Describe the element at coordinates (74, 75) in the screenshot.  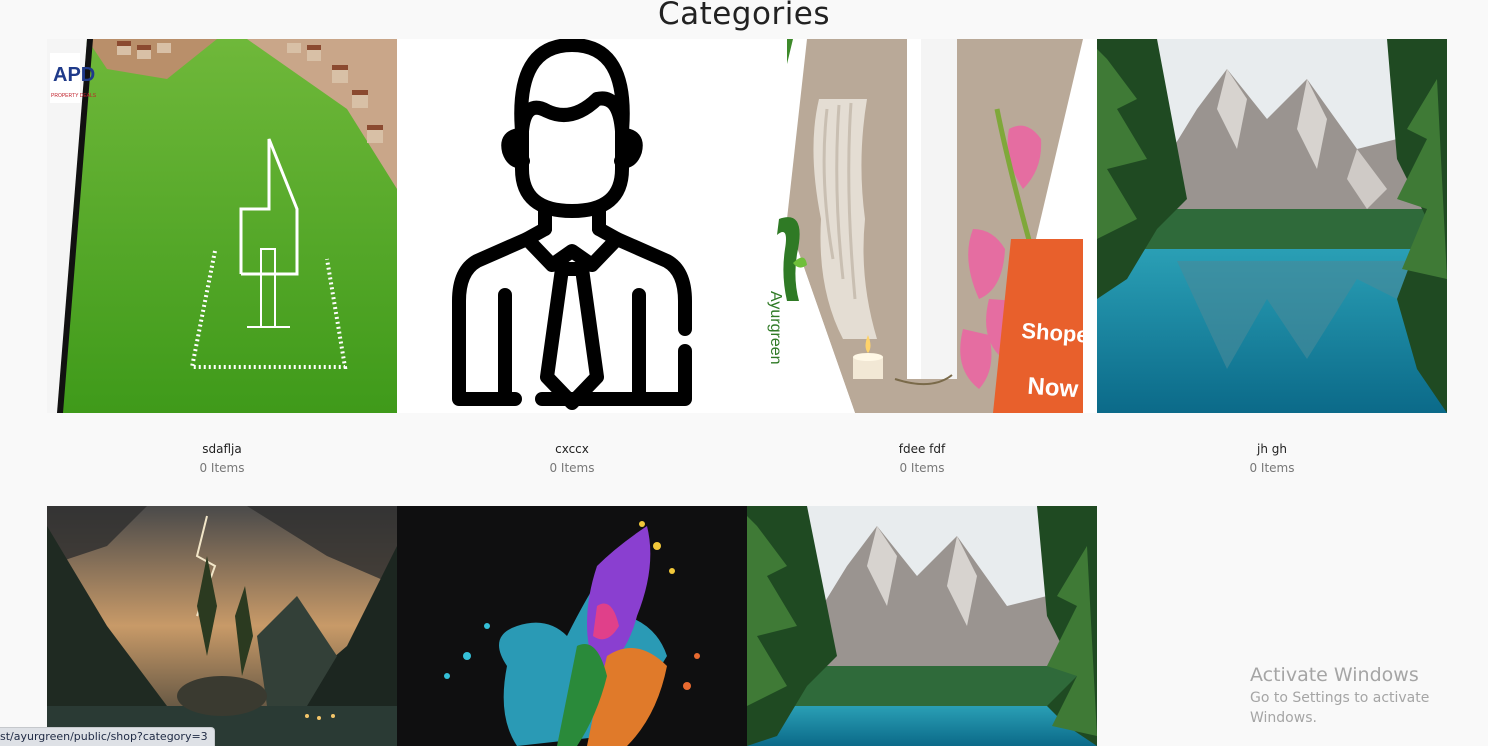
I see `svg-text: APD` at that location.